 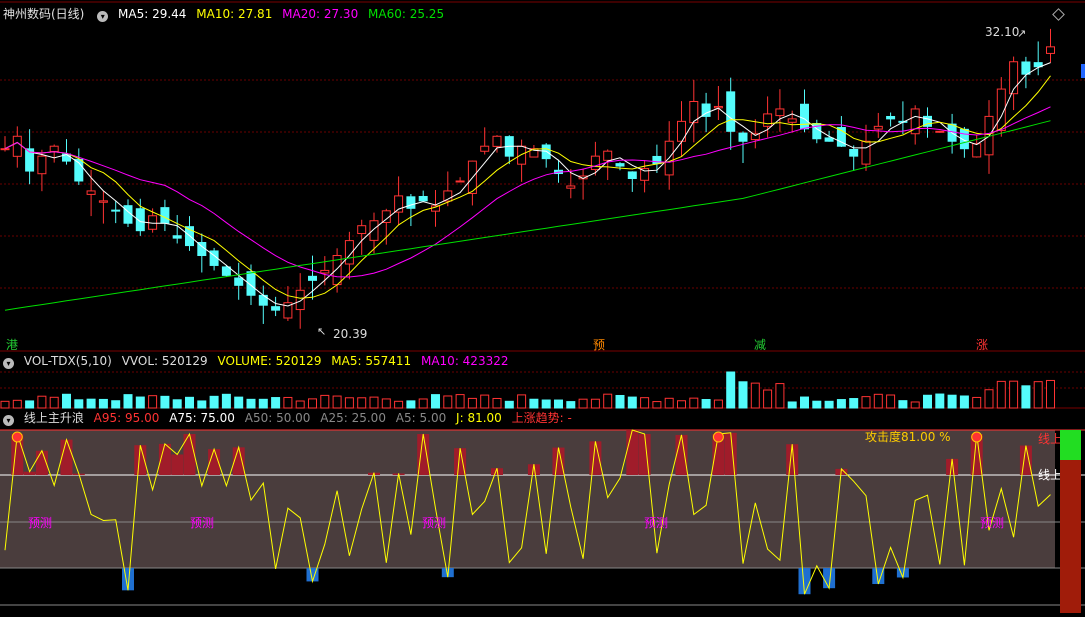 I want to click on price-low-label: 20.39, so click(x=350, y=334).